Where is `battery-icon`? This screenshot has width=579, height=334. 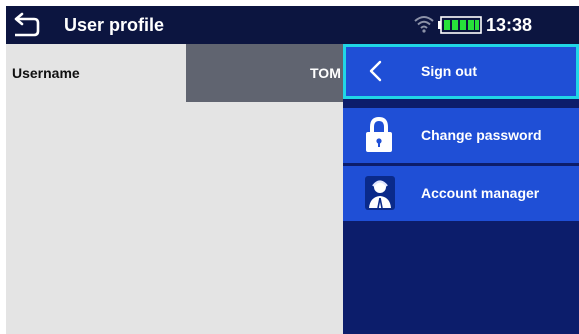
battery-icon is located at coordinates (460, 25).